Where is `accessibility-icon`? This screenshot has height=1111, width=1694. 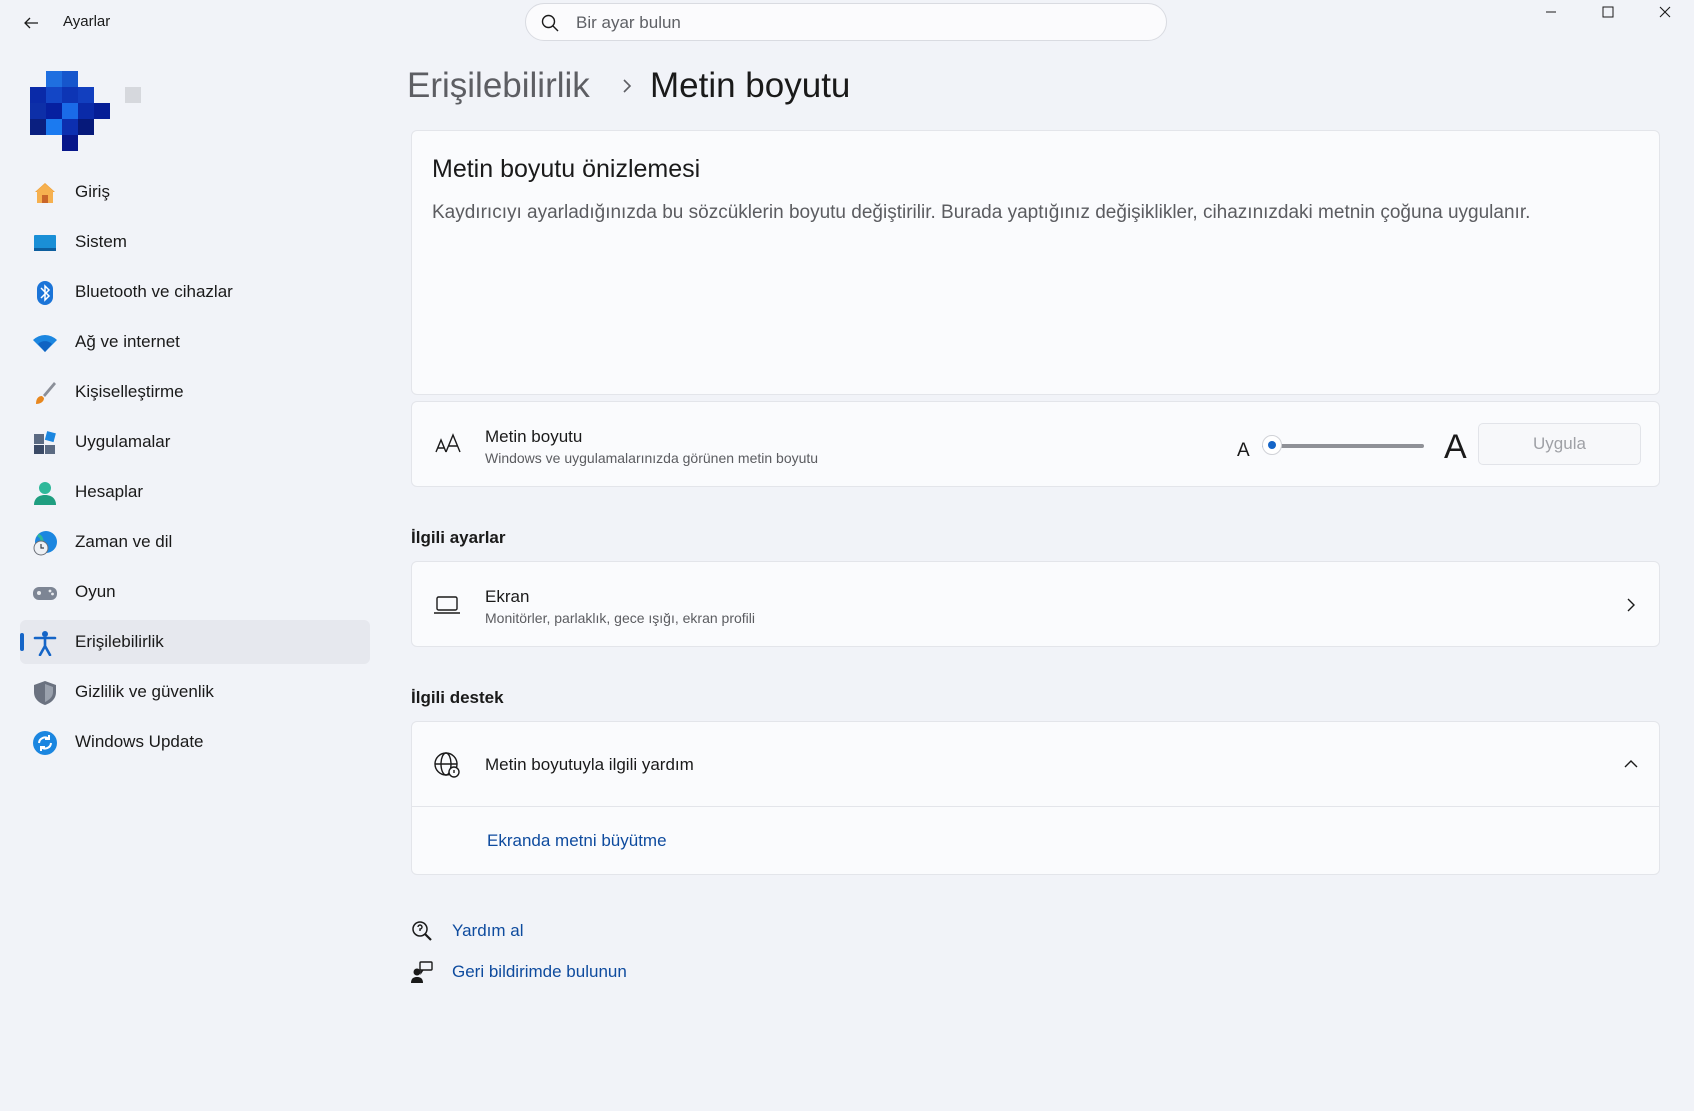 accessibility-icon is located at coordinates (45, 643).